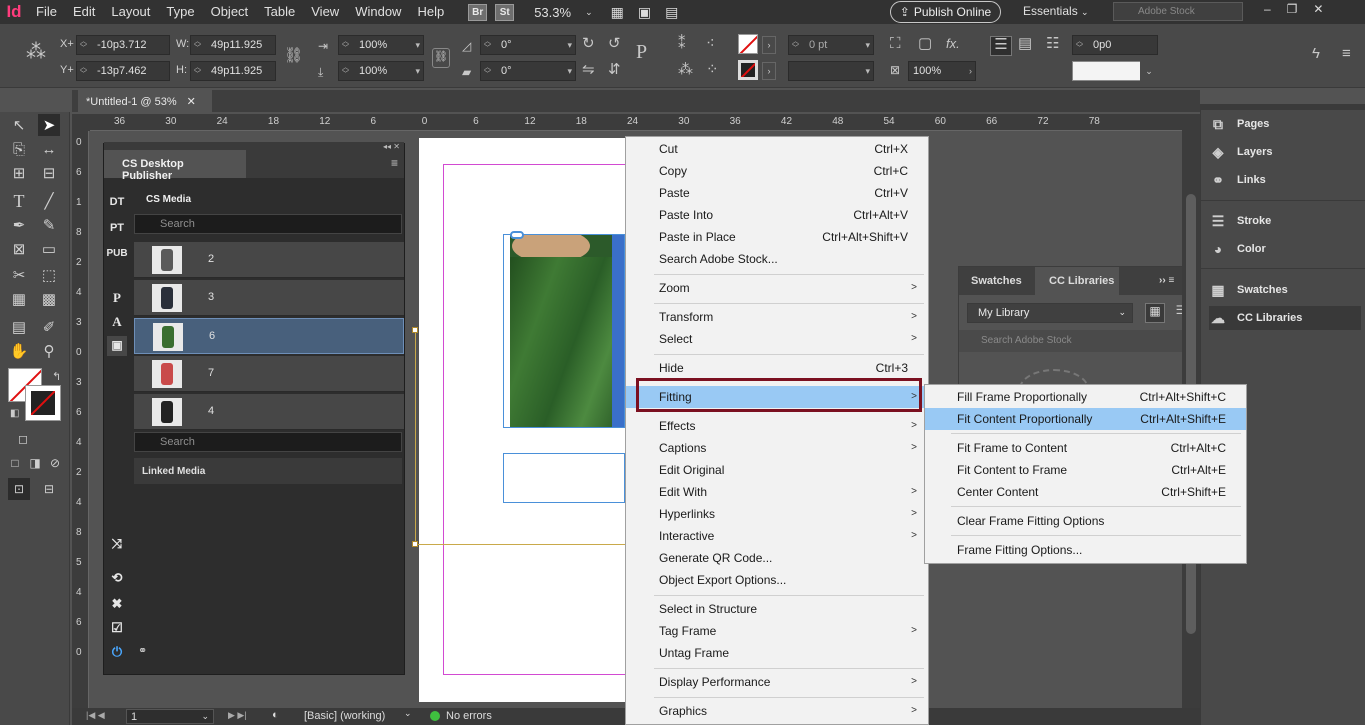 The width and height of the screenshot is (1365, 725). Describe the element at coordinates (269, 374) in the screenshot. I see `media-row: 7` at that location.